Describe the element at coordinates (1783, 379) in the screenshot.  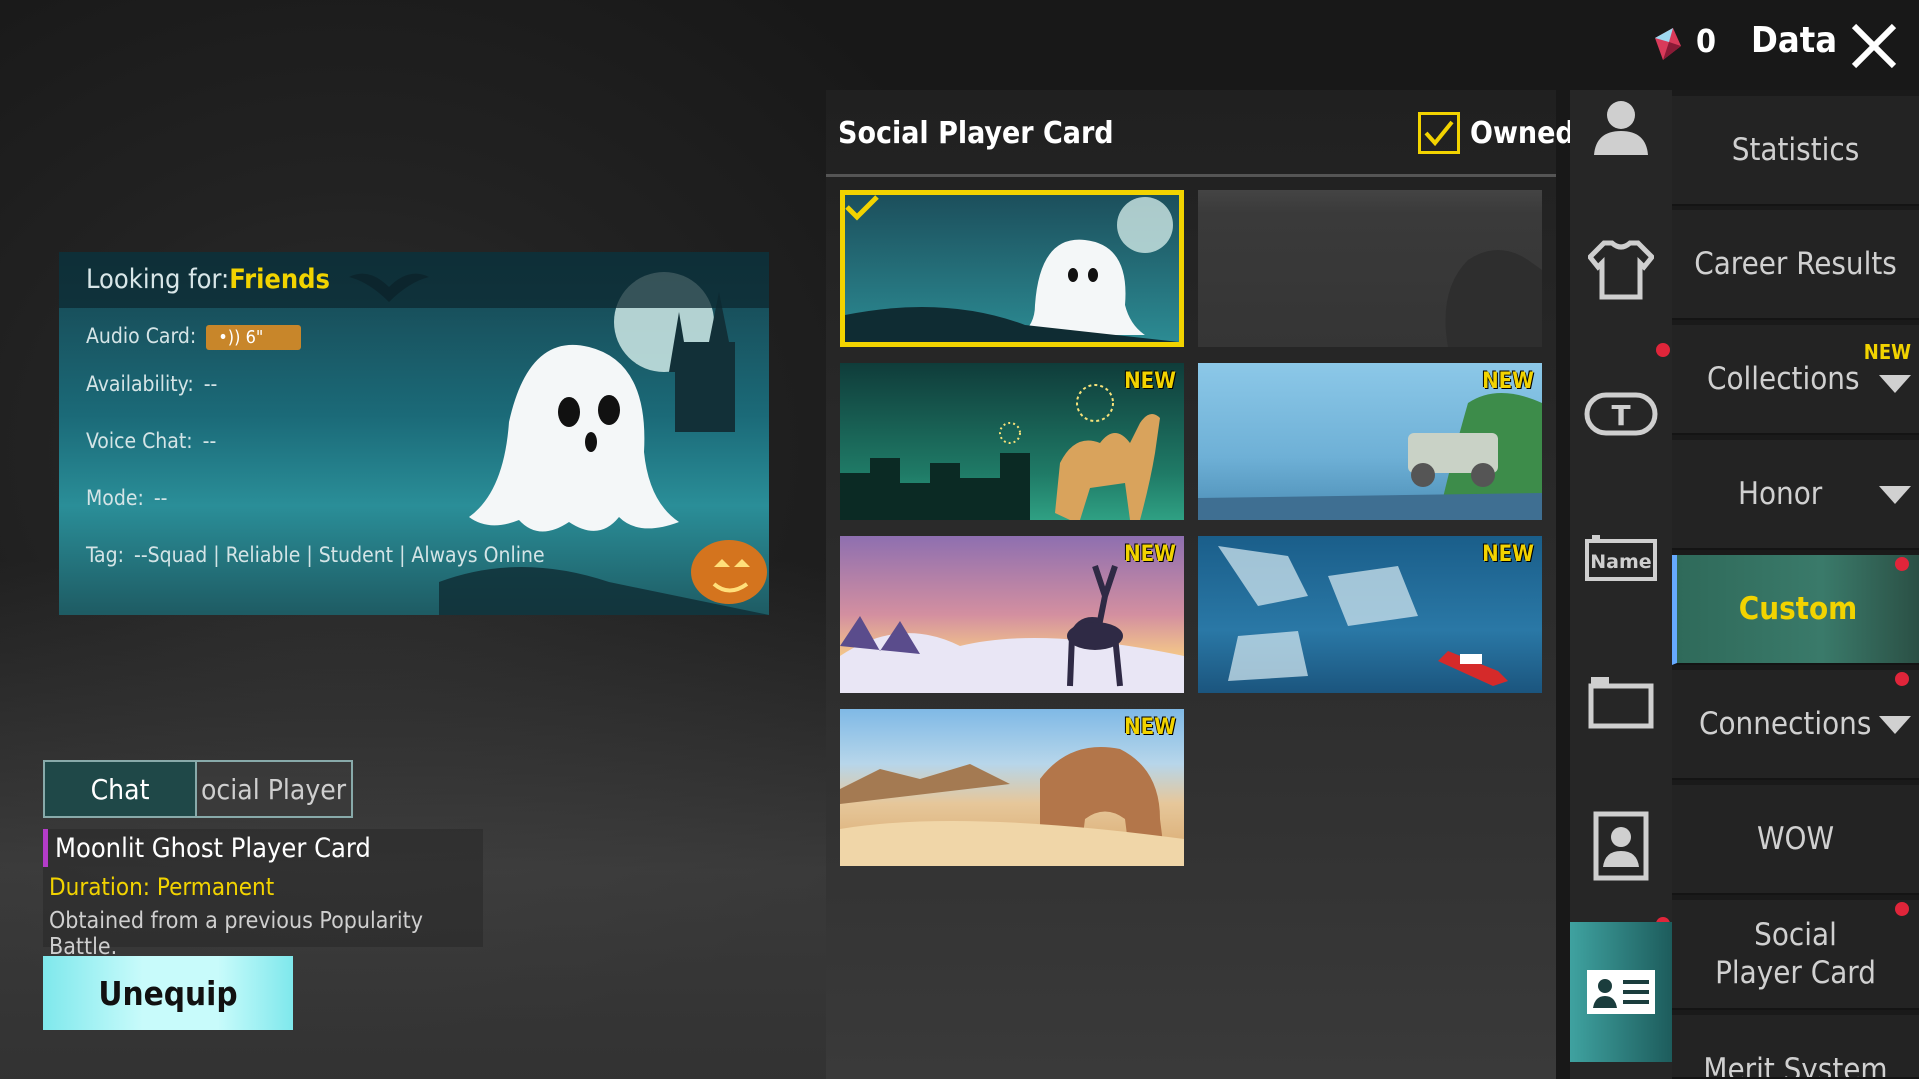
I see `nav-label: Collections` at that location.